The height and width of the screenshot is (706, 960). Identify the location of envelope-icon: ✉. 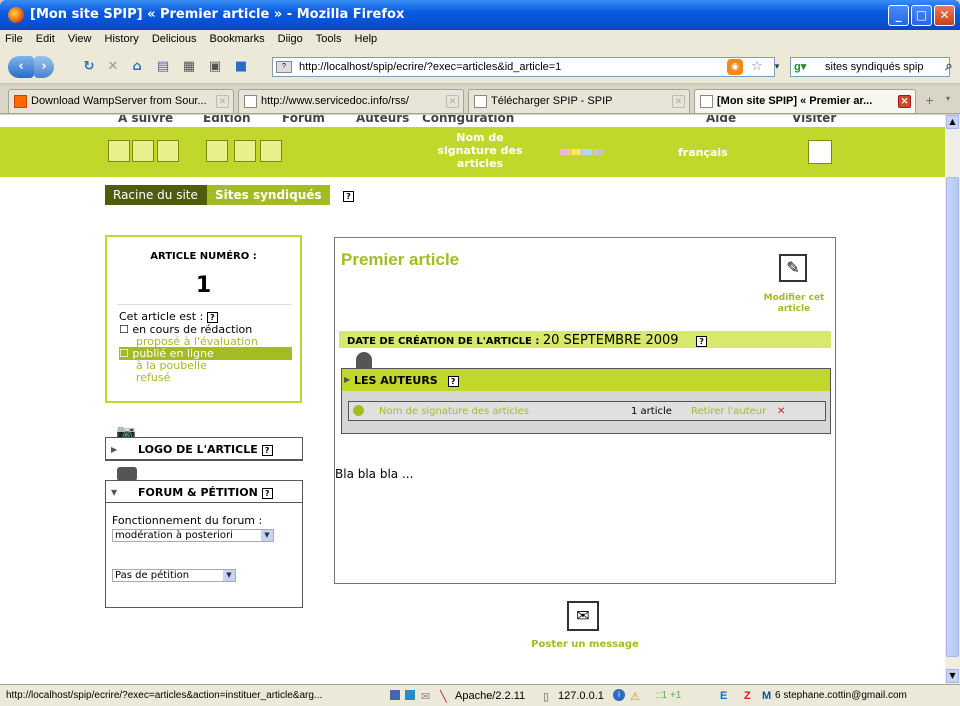
(425, 696).